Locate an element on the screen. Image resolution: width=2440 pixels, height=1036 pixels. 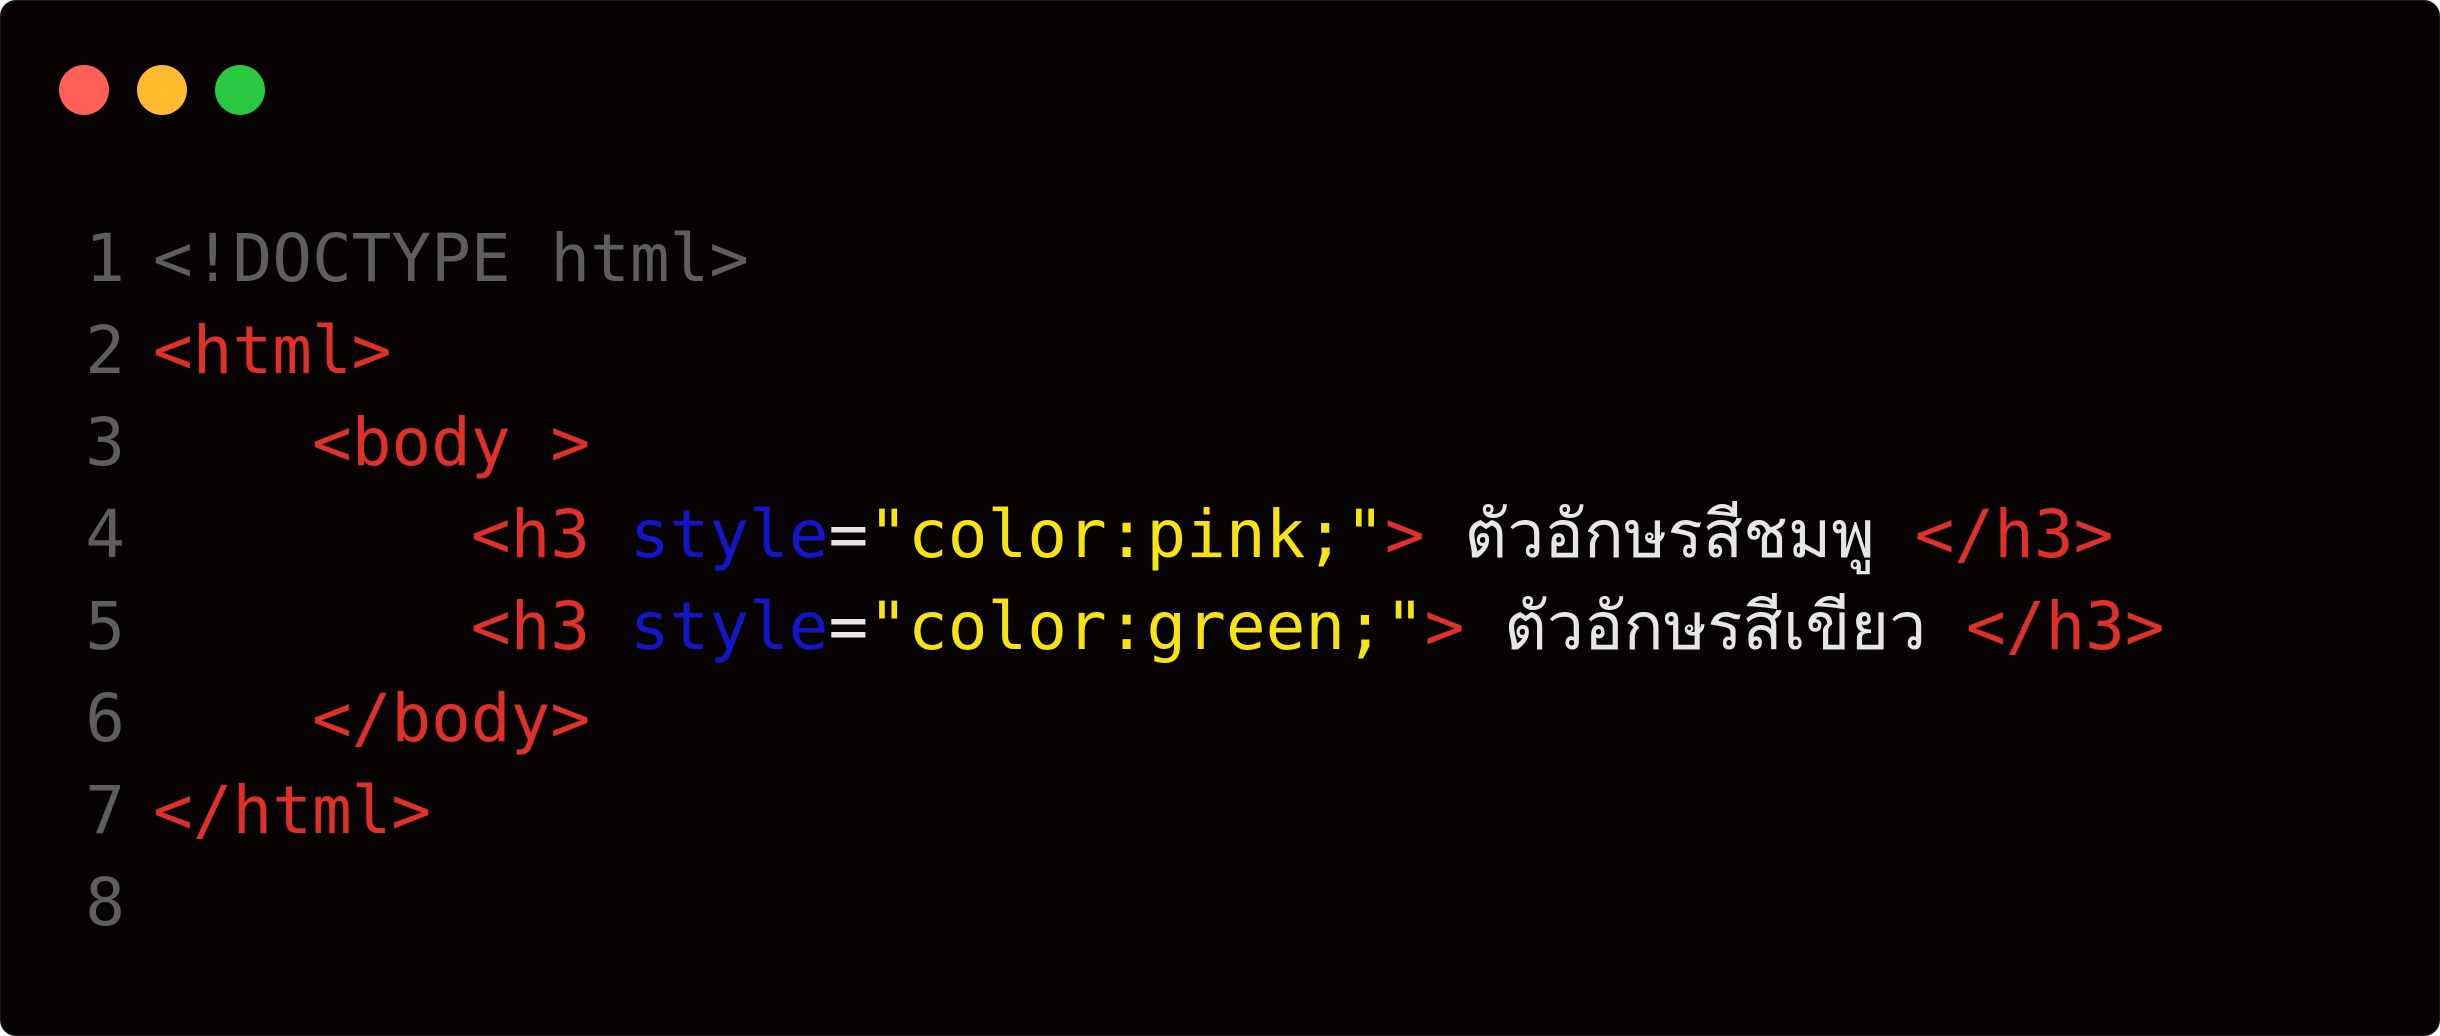
maximize-button is located at coordinates (240, 90).